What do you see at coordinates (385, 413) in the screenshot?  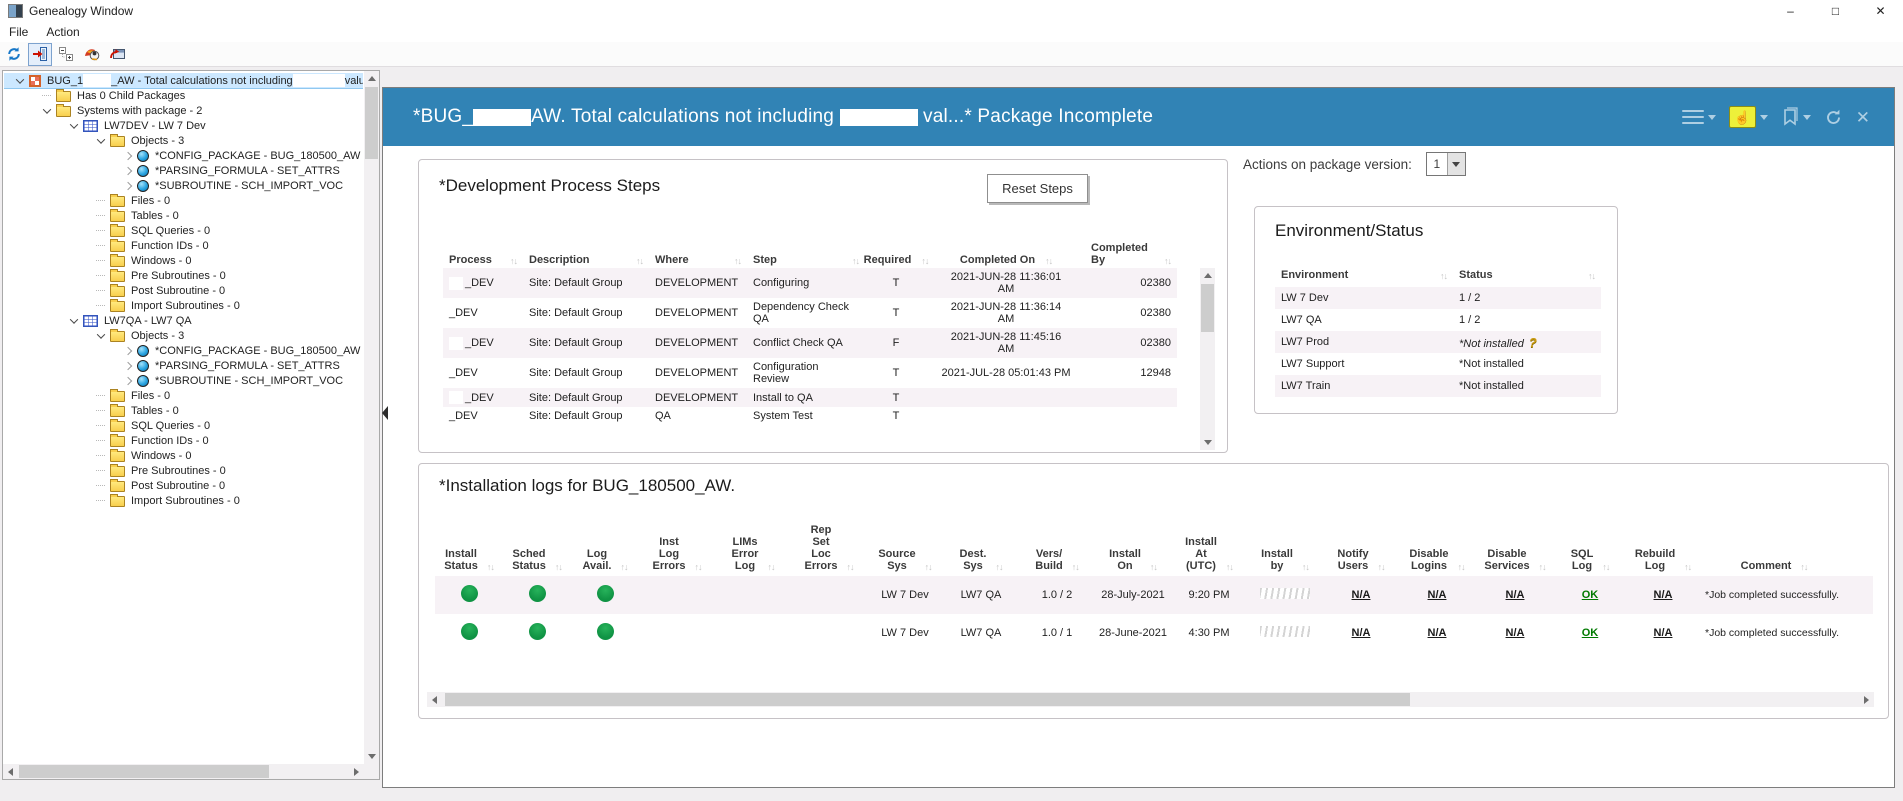 I see `splitter-collapse-icon` at bounding box center [385, 413].